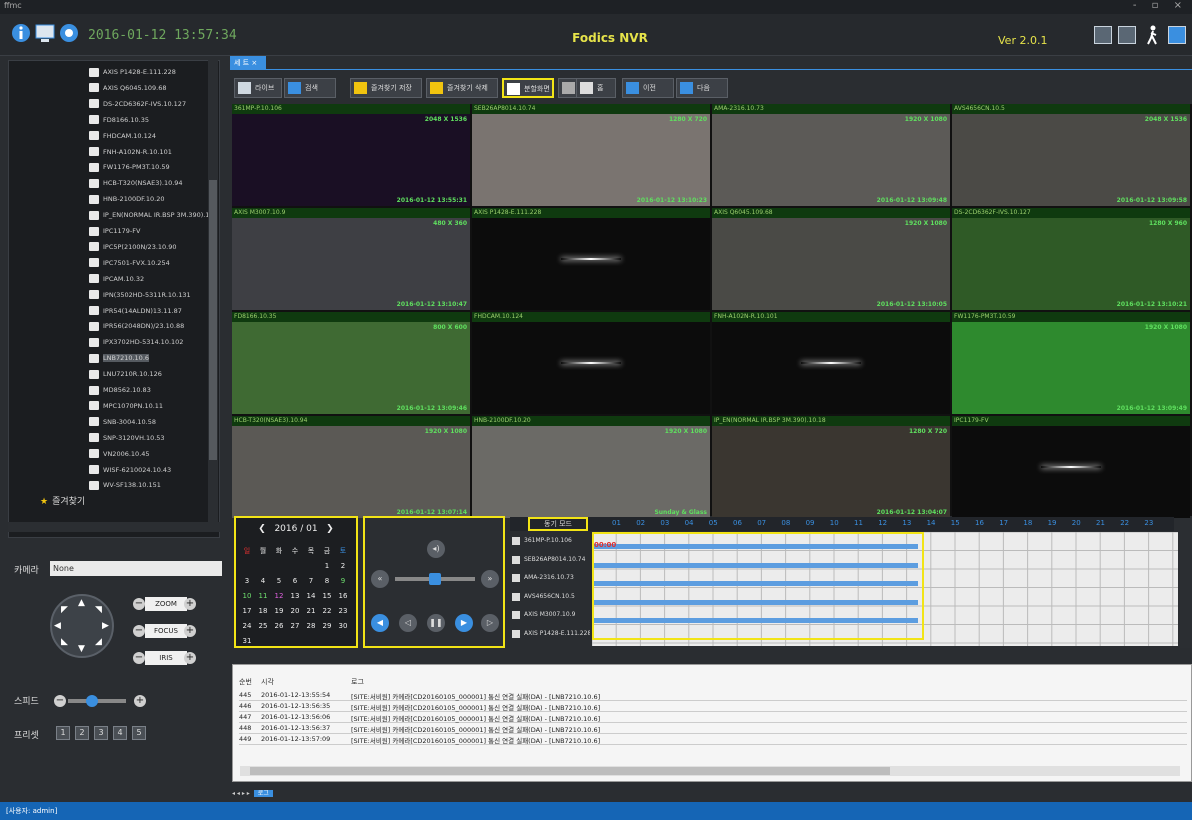  What do you see at coordinates (550, 634) in the screenshot?
I see `timeline-camera: AXIS P1428-E.111.228` at bounding box center [550, 634].